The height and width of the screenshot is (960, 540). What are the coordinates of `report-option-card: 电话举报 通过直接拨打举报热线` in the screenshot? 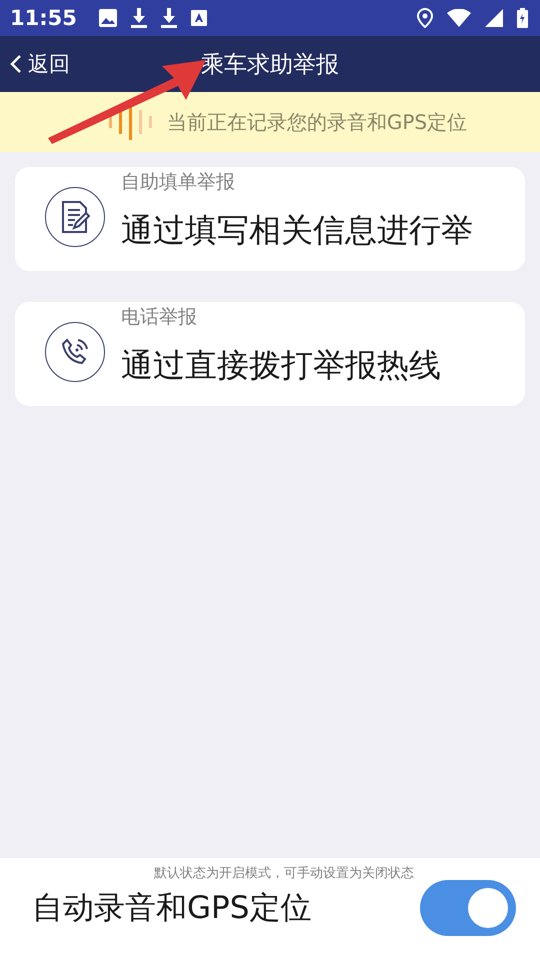 It's located at (270, 354).